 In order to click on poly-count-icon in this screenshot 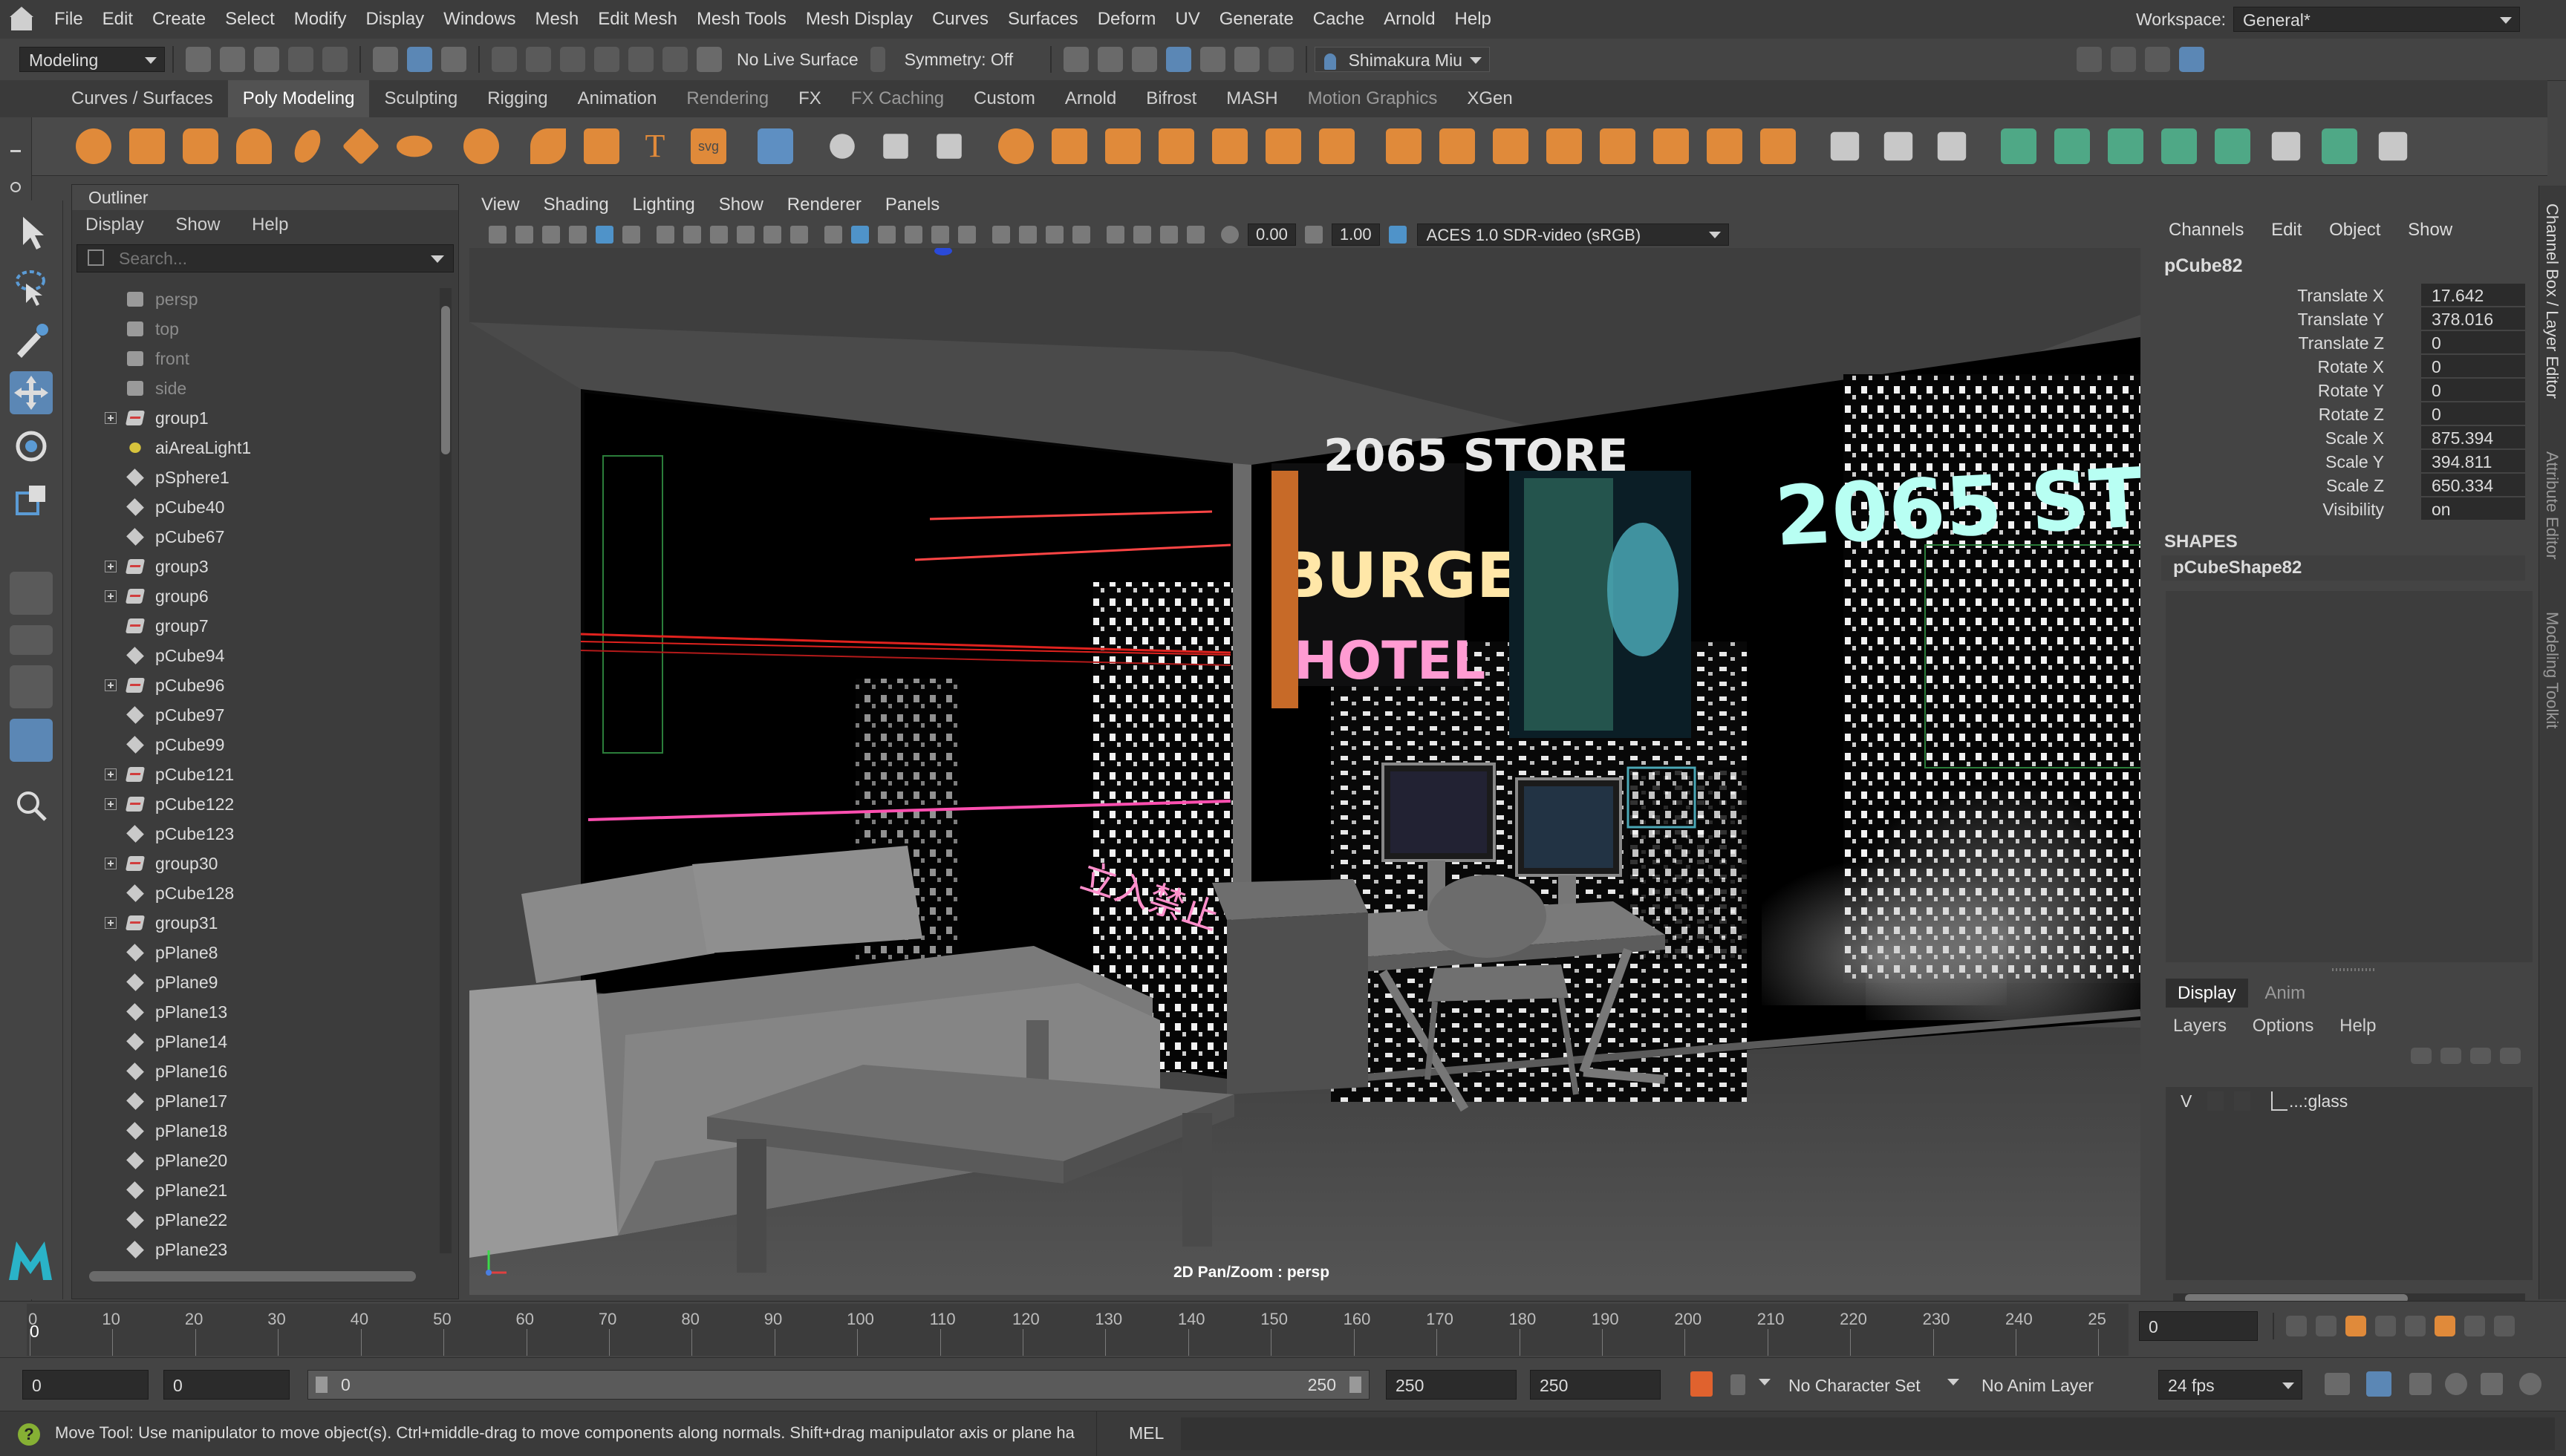, I will do `click(949, 146)`.